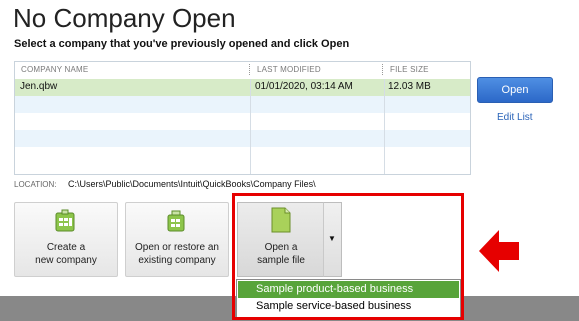 The image size is (579, 321). I want to click on table-header: COMPANY NAME LAST MODIFIED FILE SIZE, so click(242, 70).